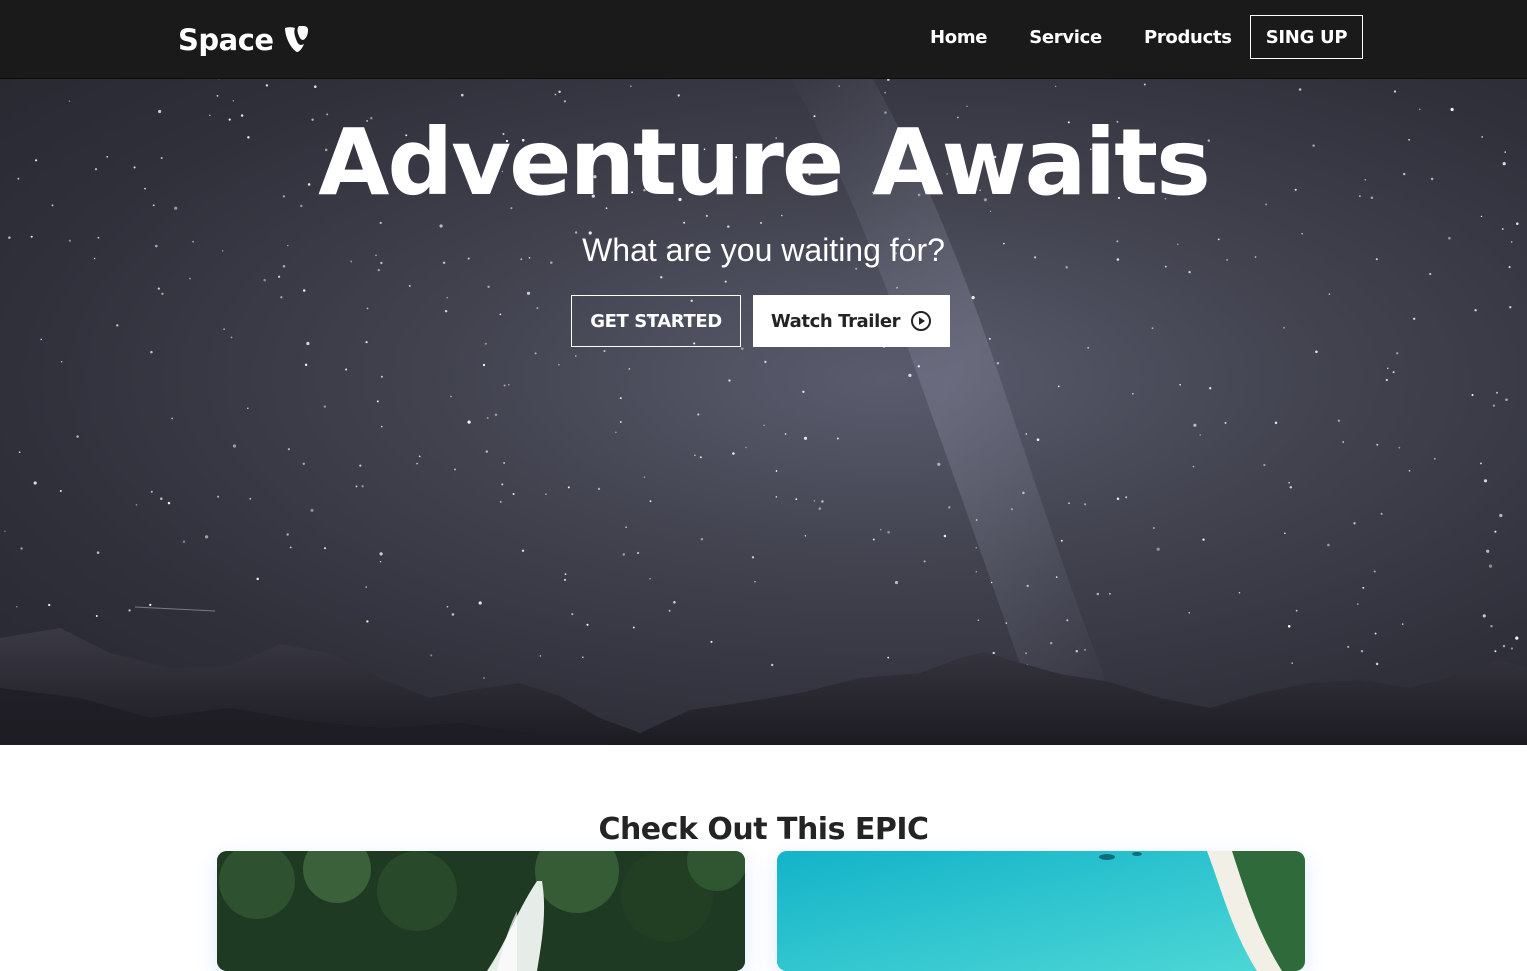 Image resolution: width=1527 pixels, height=971 pixels. I want to click on hero-subtitle: What are you waiting for?, so click(763, 250).